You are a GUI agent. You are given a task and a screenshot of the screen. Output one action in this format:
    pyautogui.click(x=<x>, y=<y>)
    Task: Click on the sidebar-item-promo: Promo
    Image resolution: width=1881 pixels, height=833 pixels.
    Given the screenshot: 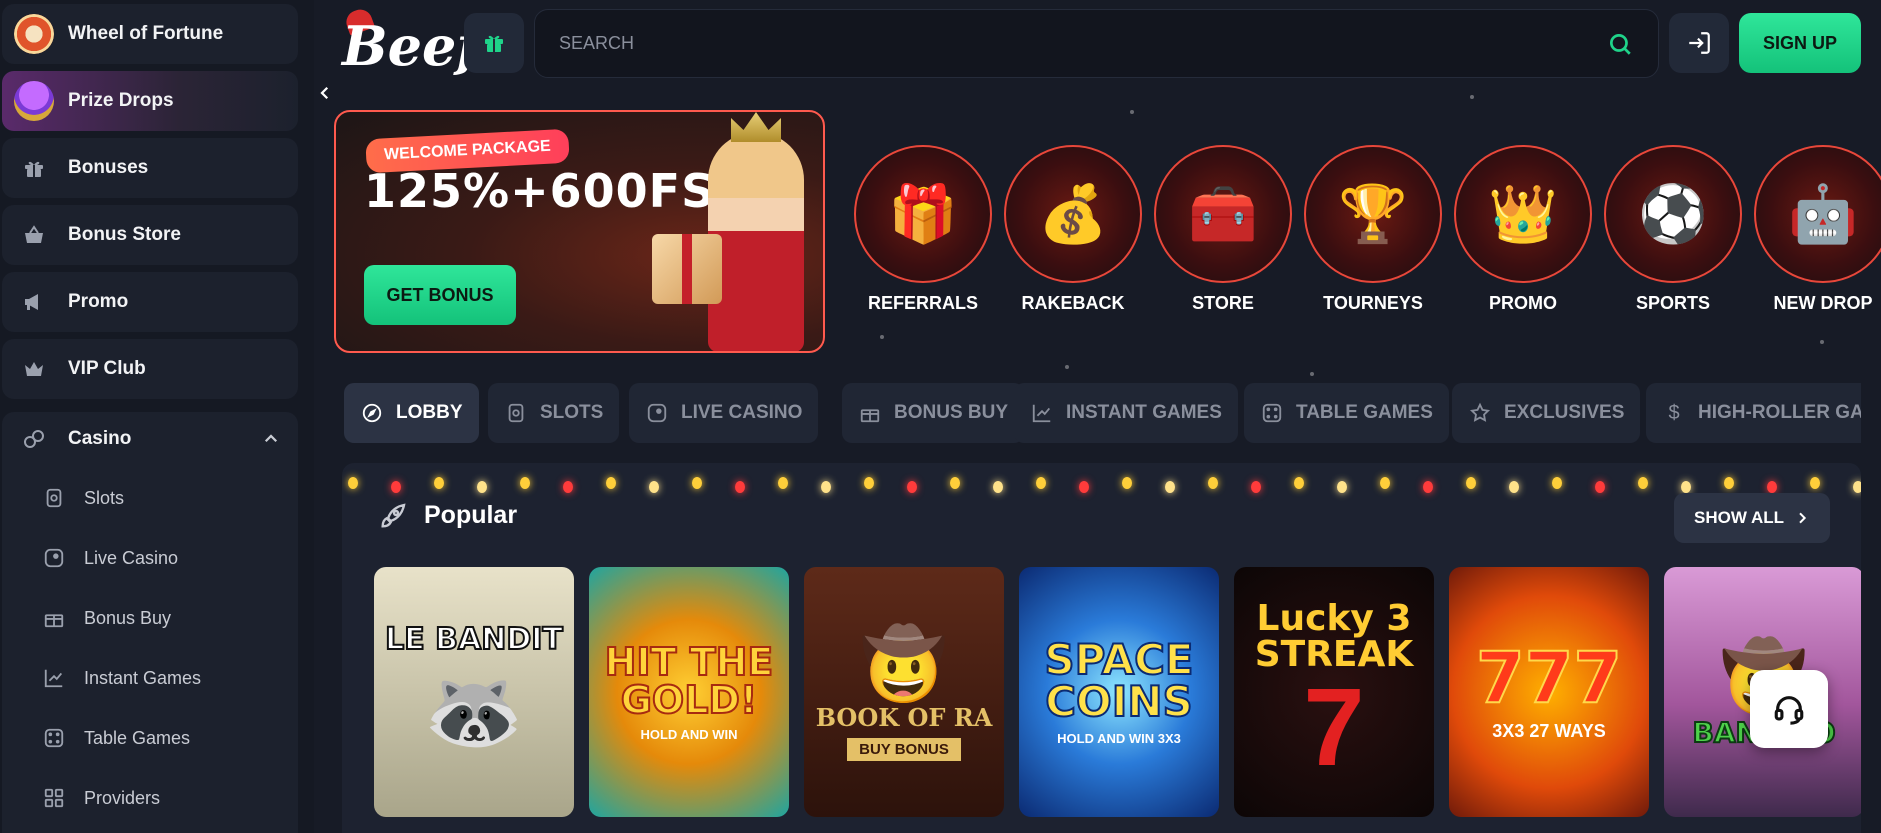 What is the action you would take?
    pyautogui.click(x=150, y=302)
    